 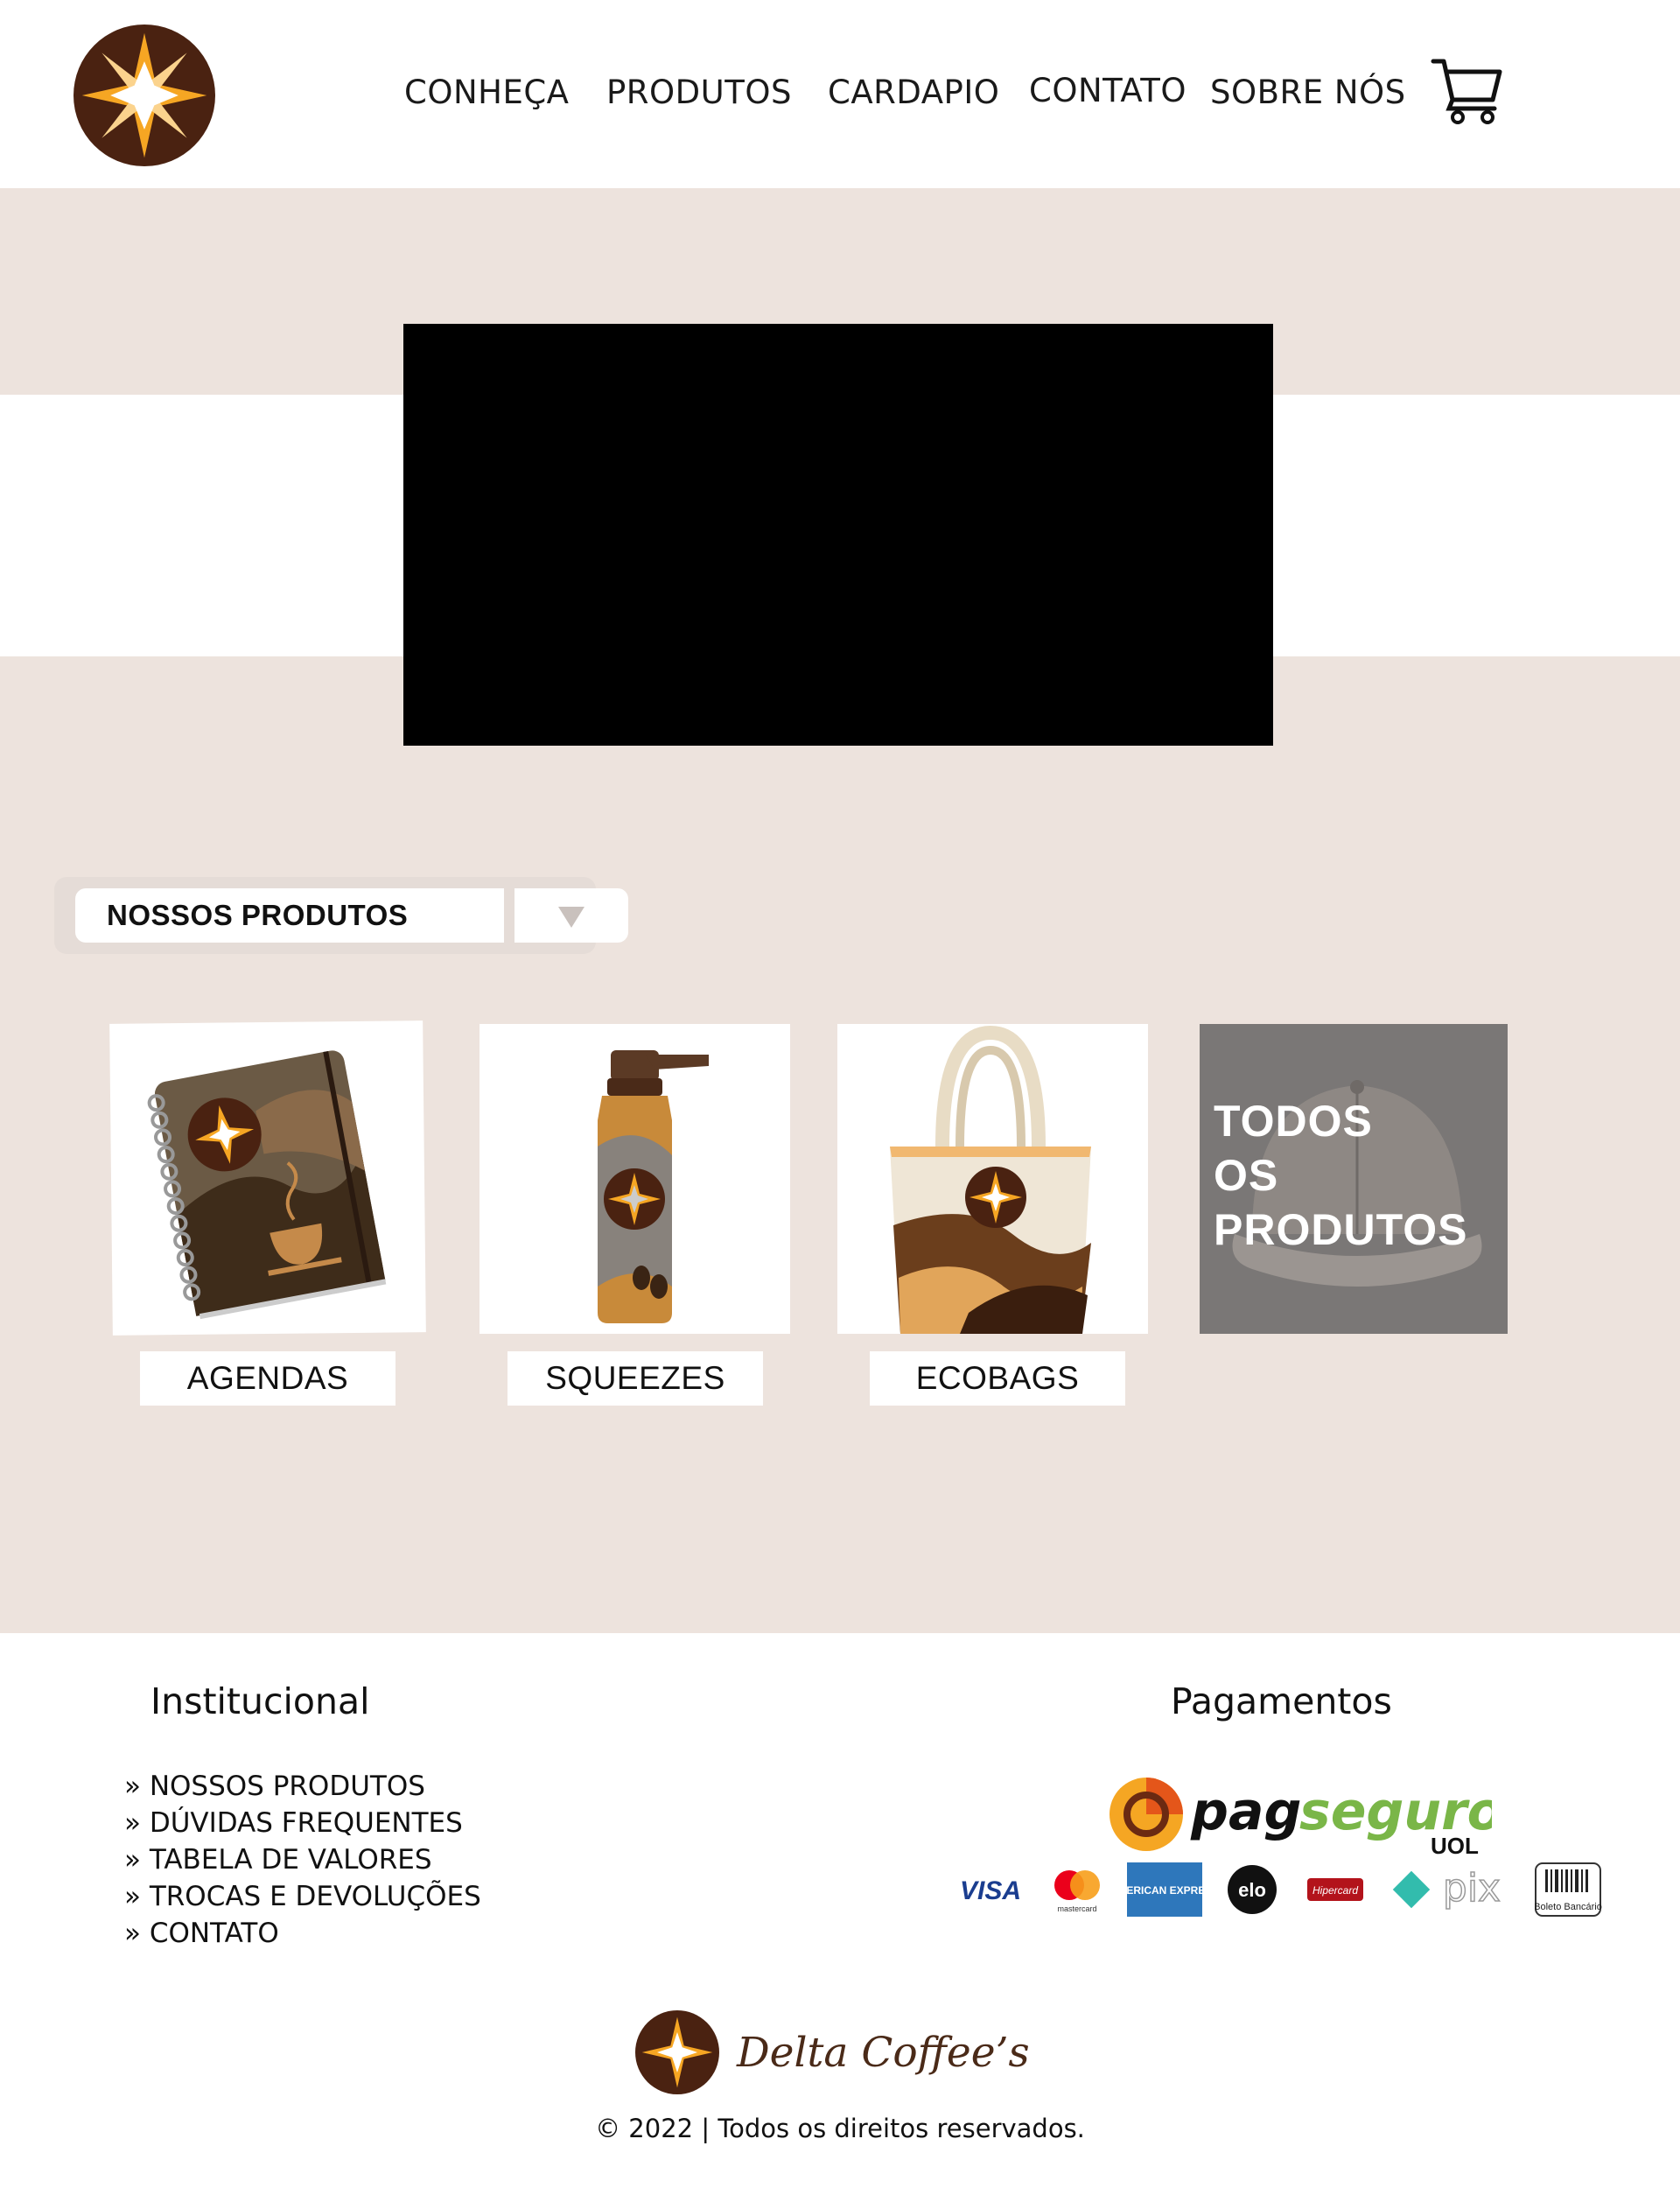 I want to click on elo-label: elo, so click(x=1252, y=1890).